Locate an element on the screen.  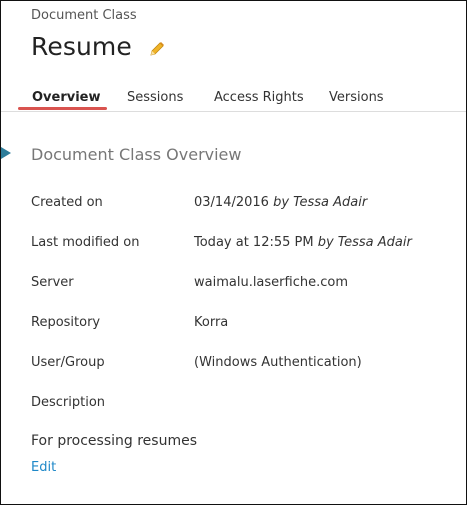
page-title: Resume is located at coordinates (81, 46).